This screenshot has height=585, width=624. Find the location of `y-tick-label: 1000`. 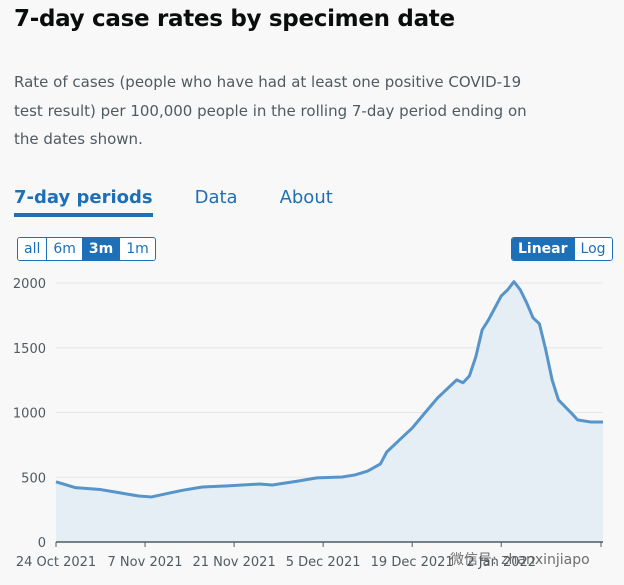

y-tick-label: 1000 is located at coordinates (29, 414).